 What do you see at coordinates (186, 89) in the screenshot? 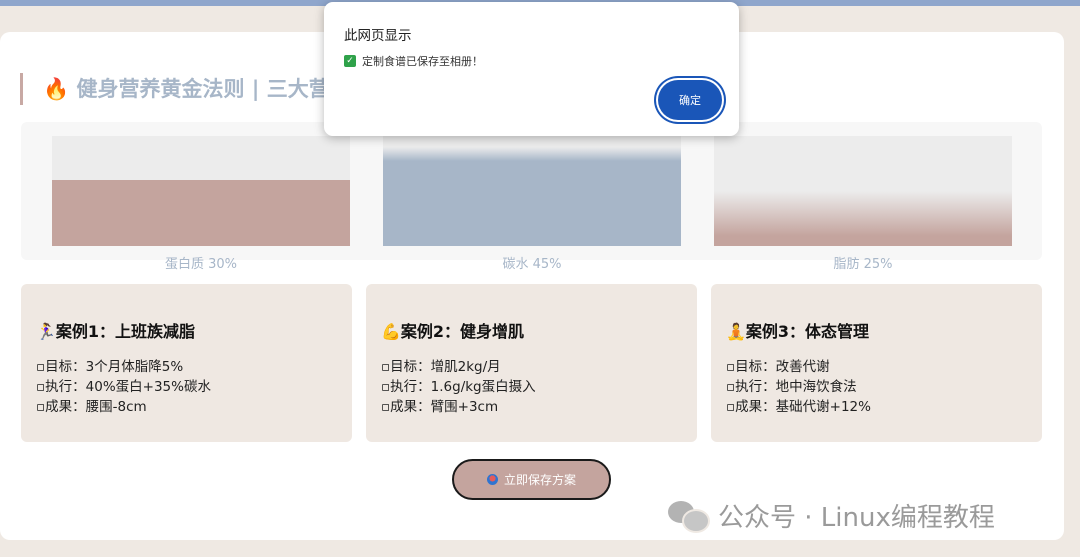
I see `page-title-text: 🔥 健身营养黄金法则 | 三大营` at bounding box center [186, 89].